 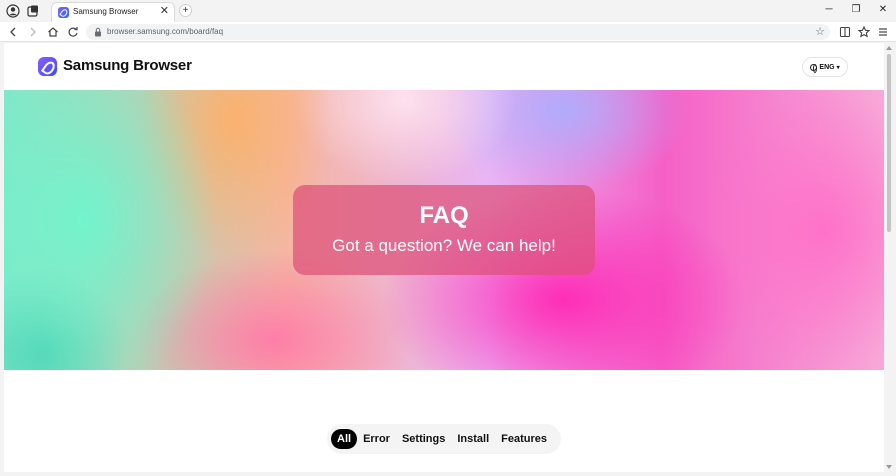 I want to click on arrow-right-icon, so click(x=33, y=32).